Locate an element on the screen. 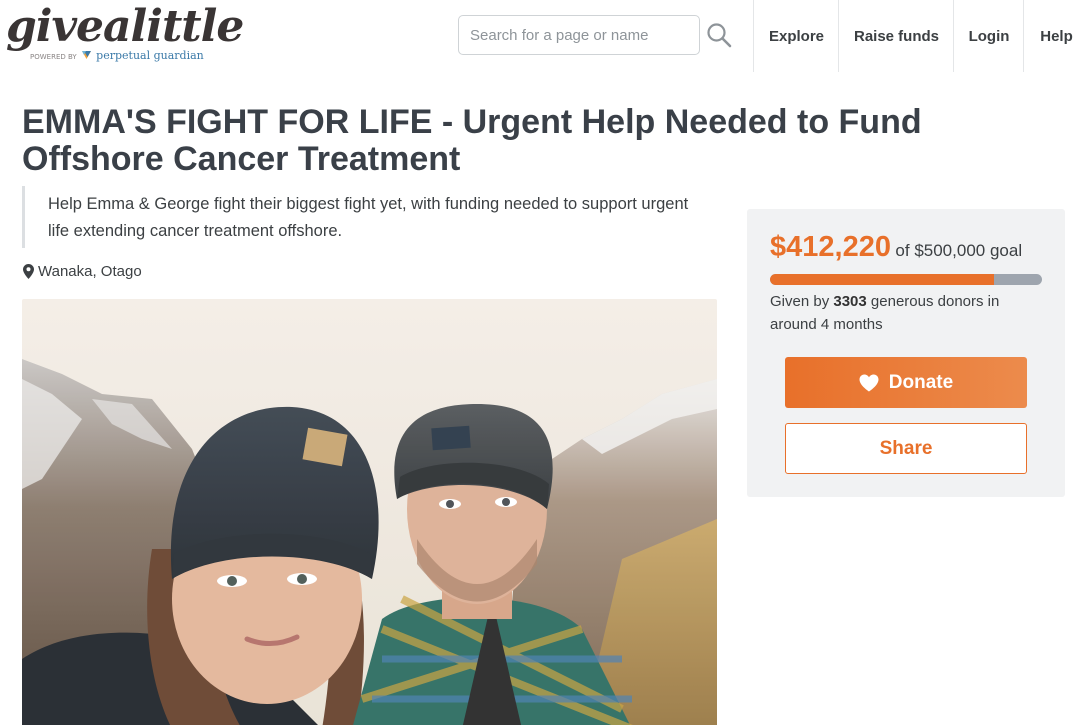 This screenshot has height=725, width=1080. search-icon is located at coordinates (719, 35).